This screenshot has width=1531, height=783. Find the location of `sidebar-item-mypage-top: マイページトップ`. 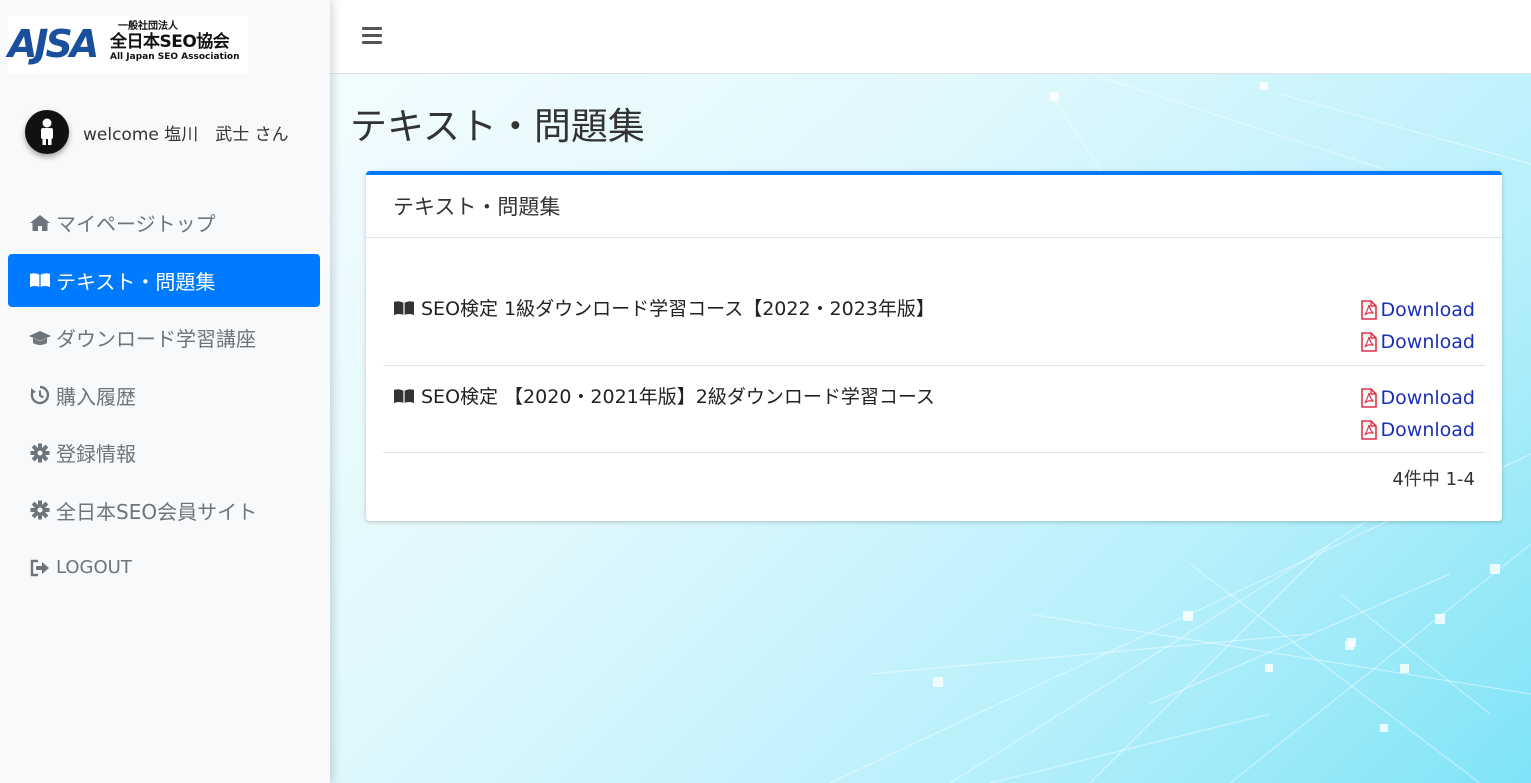

sidebar-item-mypage-top: マイページトップ is located at coordinates (164, 222).